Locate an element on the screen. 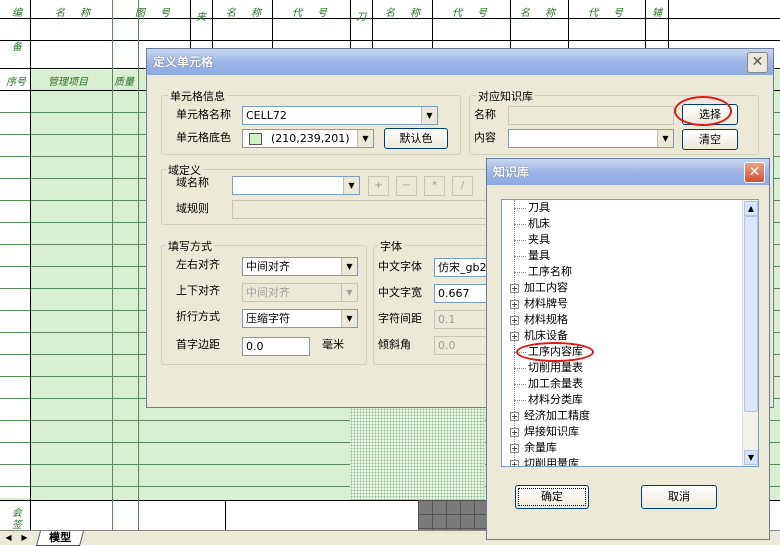 The image size is (780, 546). domain-name-select: ▼ is located at coordinates (296, 185).